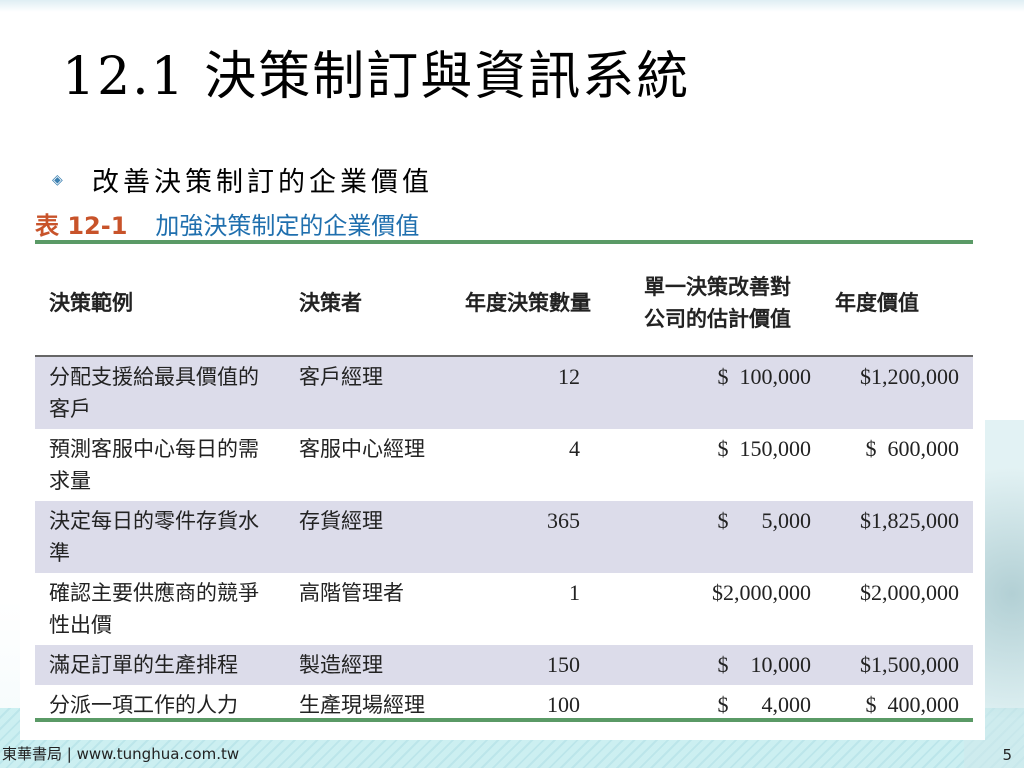 The height and width of the screenshot is (768, 1024). I want to click on table-cell: 4, so click(574, 448).